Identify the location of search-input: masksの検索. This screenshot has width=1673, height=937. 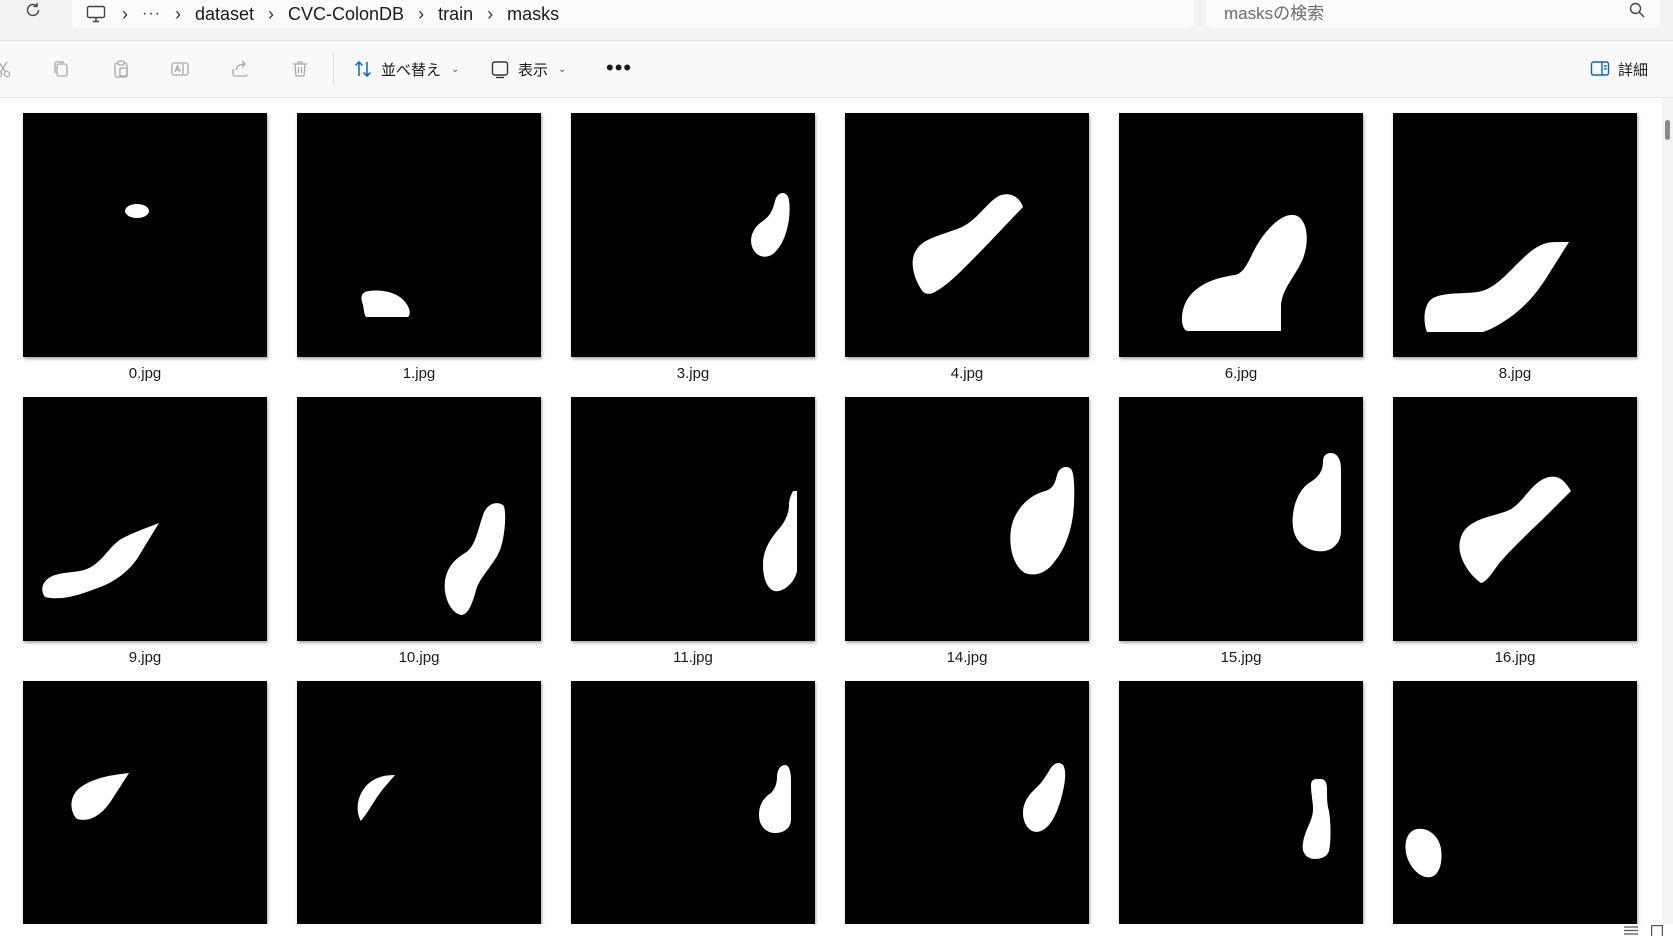
(1433, 14).